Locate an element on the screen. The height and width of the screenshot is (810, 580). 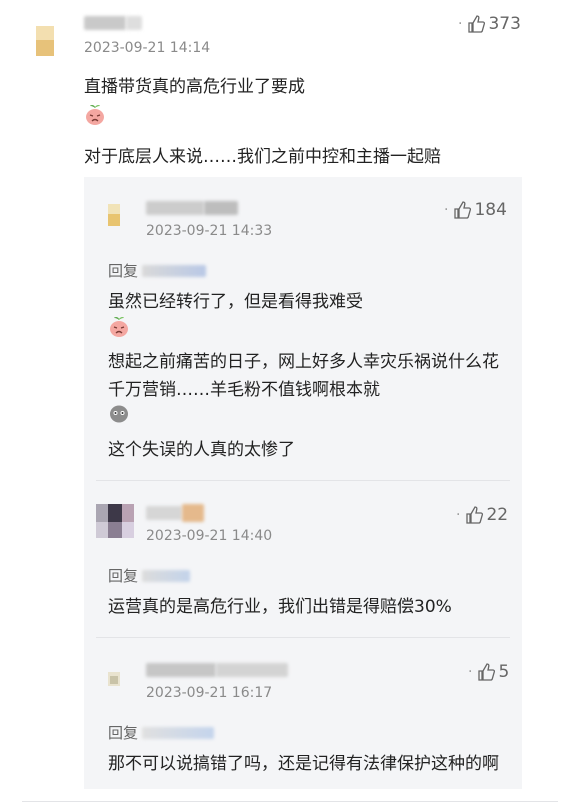
like-button: · 184 is located at coordinates (475, 210).